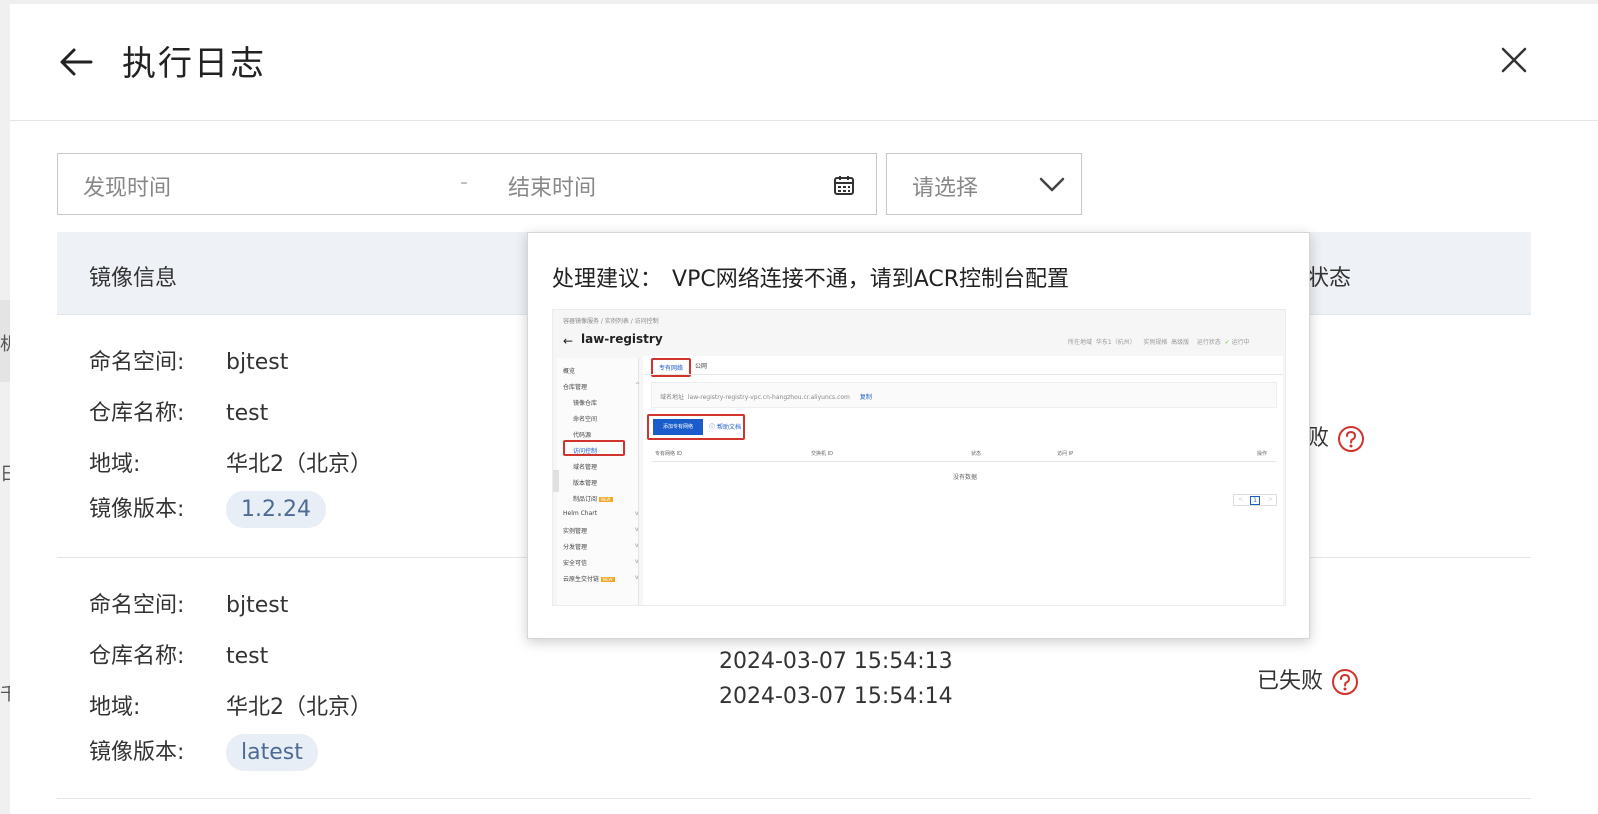  I want to click on status-cell: 败, so click(1336, 436).